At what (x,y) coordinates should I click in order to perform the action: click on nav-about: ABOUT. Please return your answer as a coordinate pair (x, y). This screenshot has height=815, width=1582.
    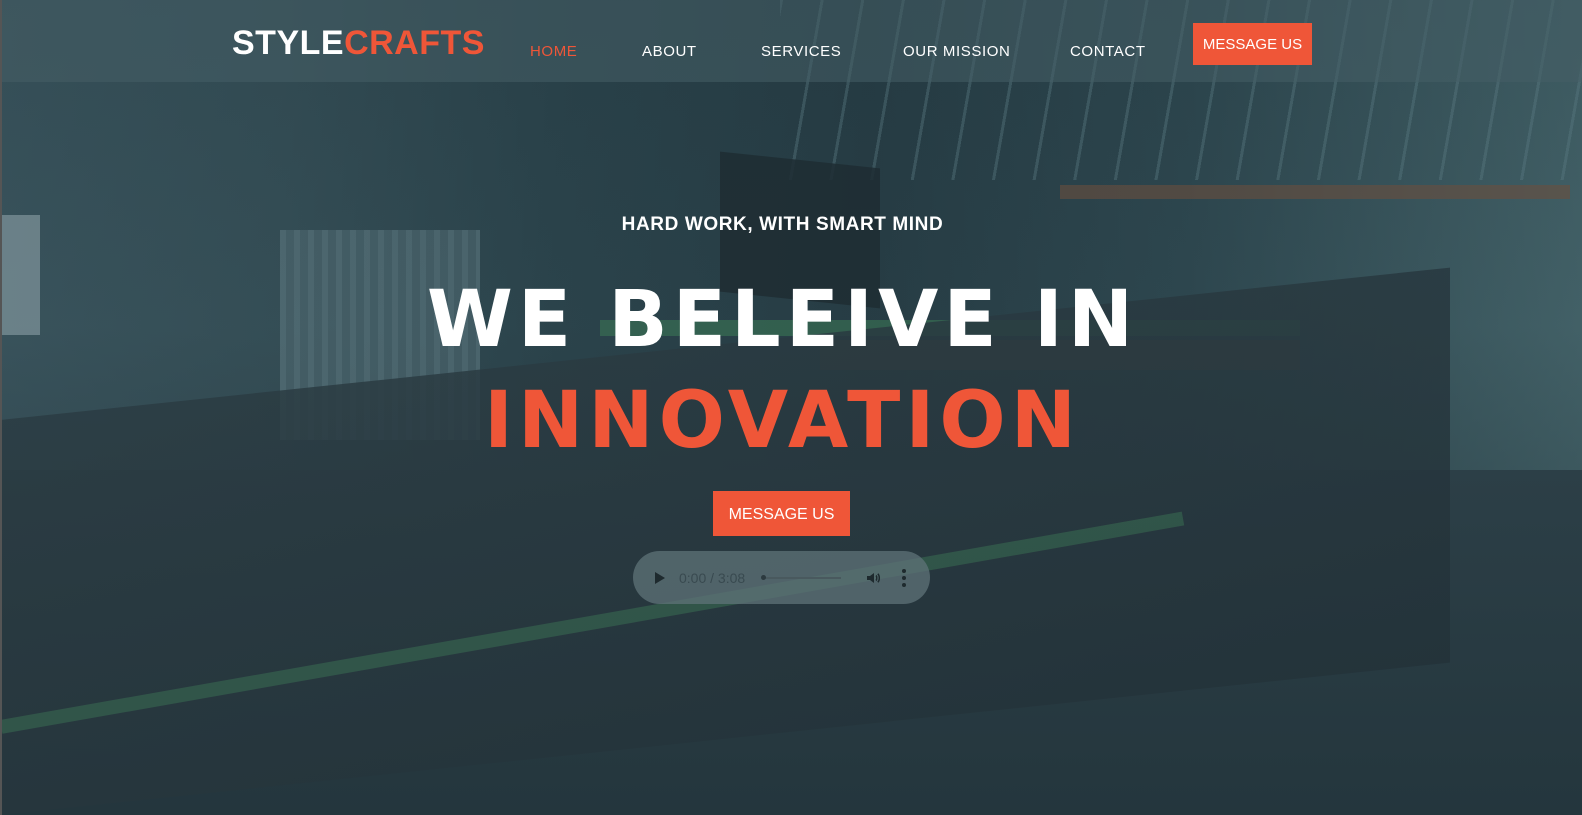
    Looking at the image, I should click on (669, 52).